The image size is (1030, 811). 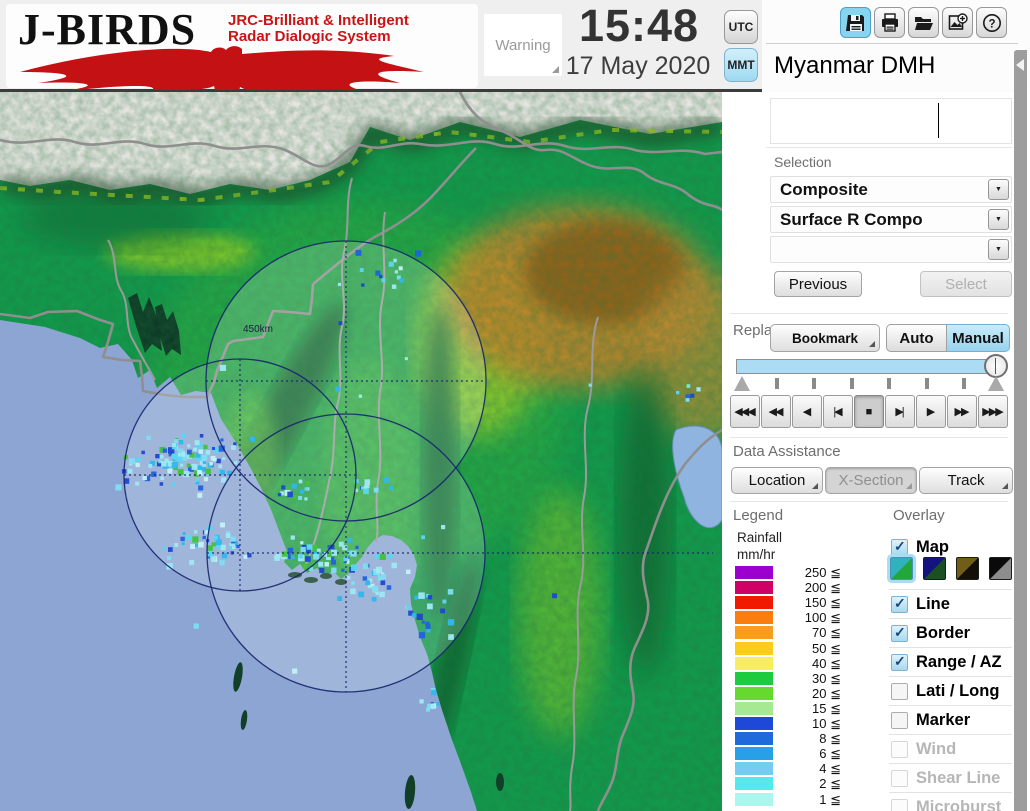 I want to click on save-icon, so click(x=854, y=22).